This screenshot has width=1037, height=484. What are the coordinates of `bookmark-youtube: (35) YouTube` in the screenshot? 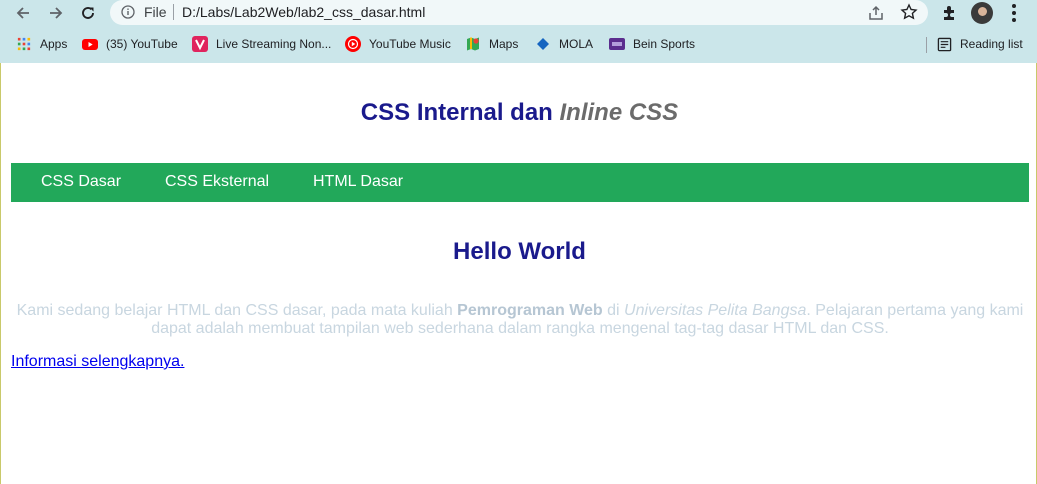 It's located at (130, 44).